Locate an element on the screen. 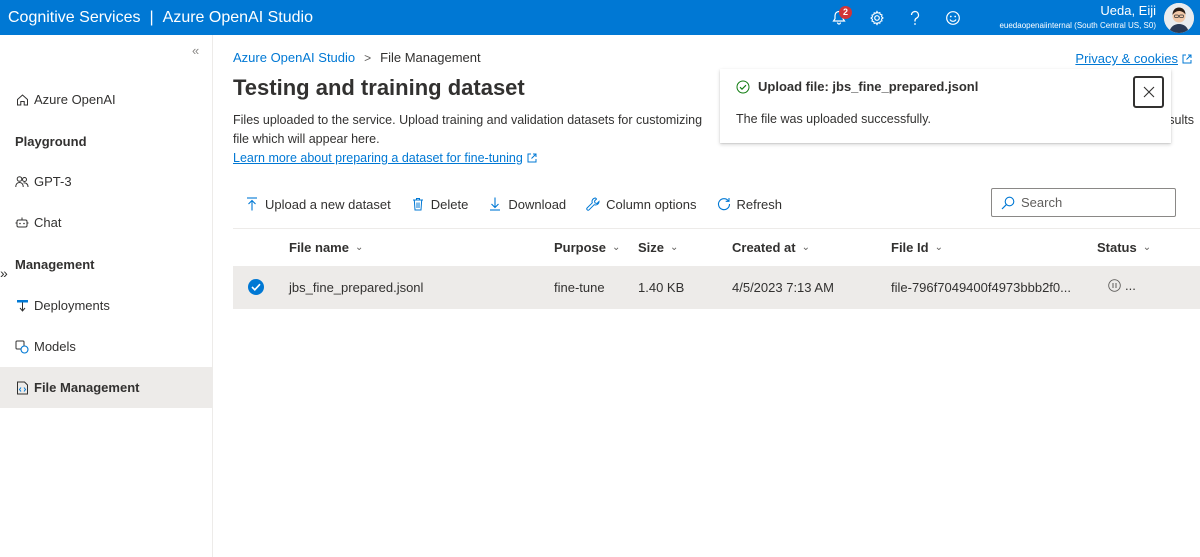 The width and height of the screenshot is (1200, 557). sidebar-item-azure-openai: Azure OpenAI is located at coordinates (106, 99).